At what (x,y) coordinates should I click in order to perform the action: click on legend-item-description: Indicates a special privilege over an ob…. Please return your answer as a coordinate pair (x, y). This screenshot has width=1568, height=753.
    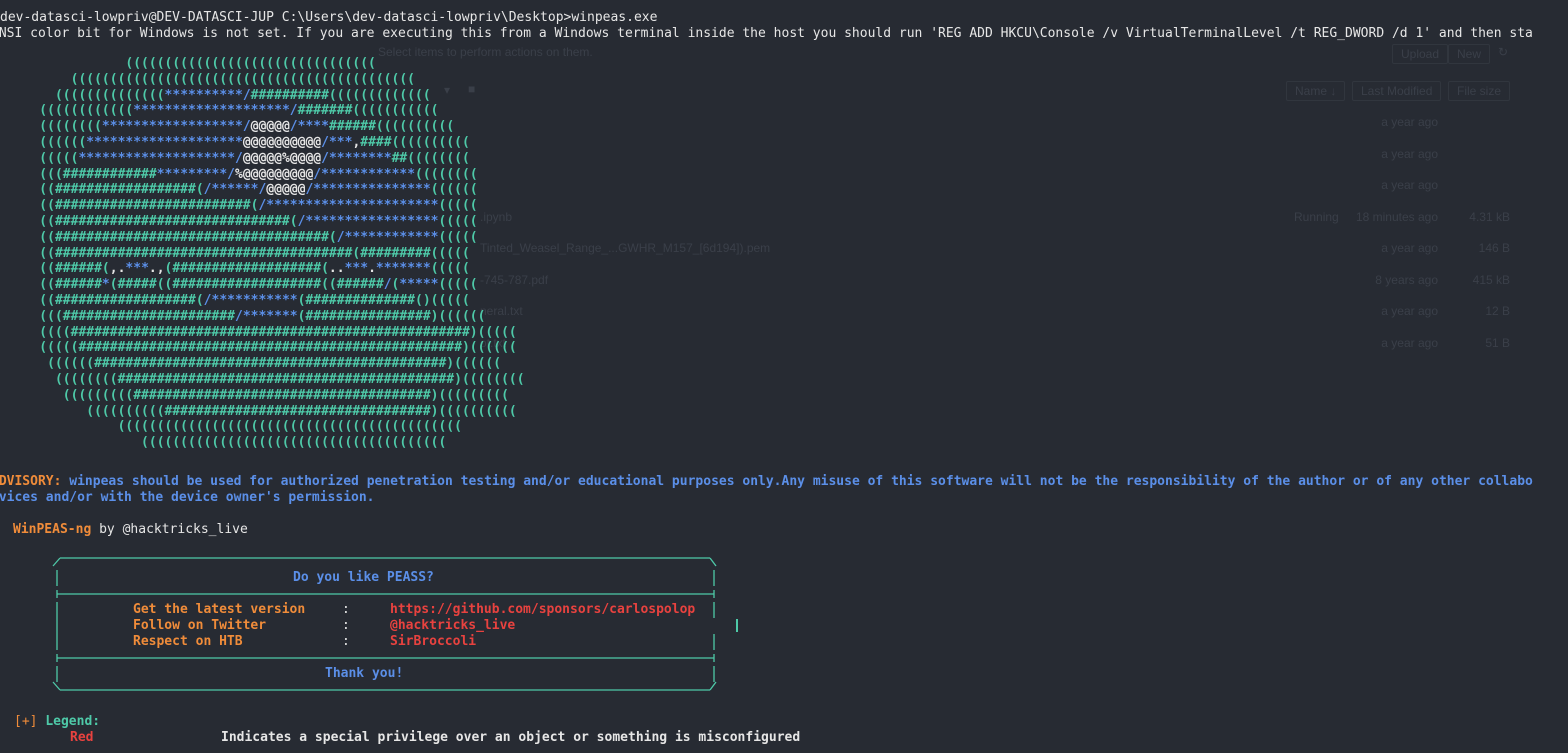
    Looking at the image, I should click on (511, 737).